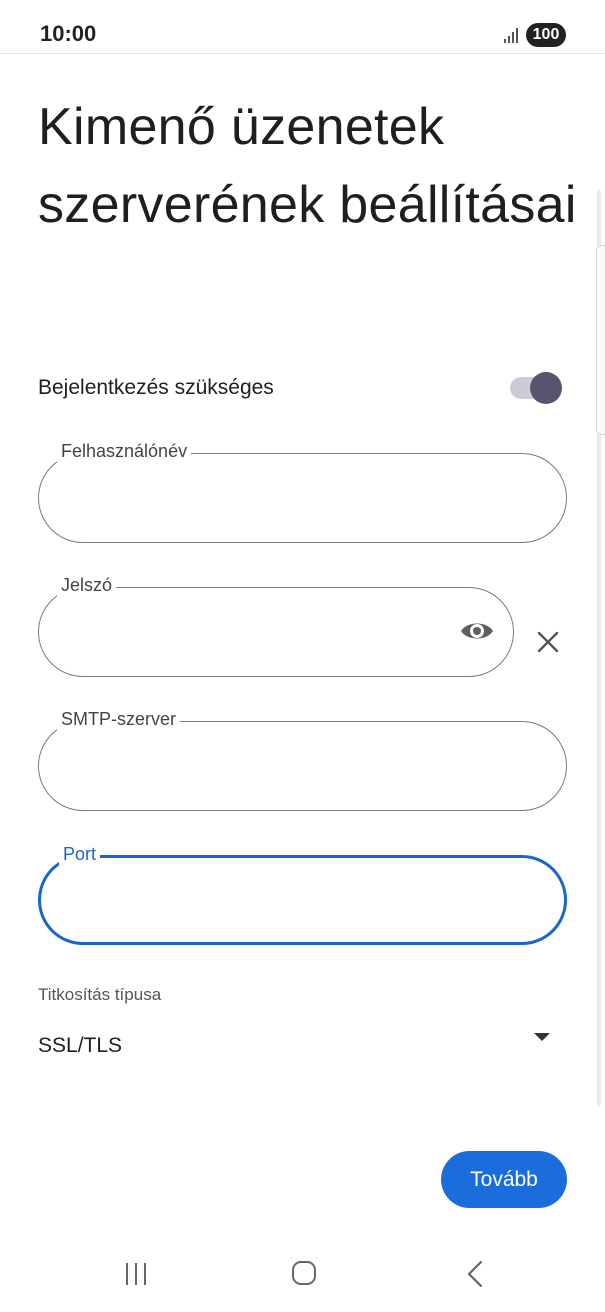 Image resolution: width=605 pixels, height=1312 pixels. Describe the element at coordinates (124, 451) in the screenshot. I see `username-label: Felhasználónév` at that location.